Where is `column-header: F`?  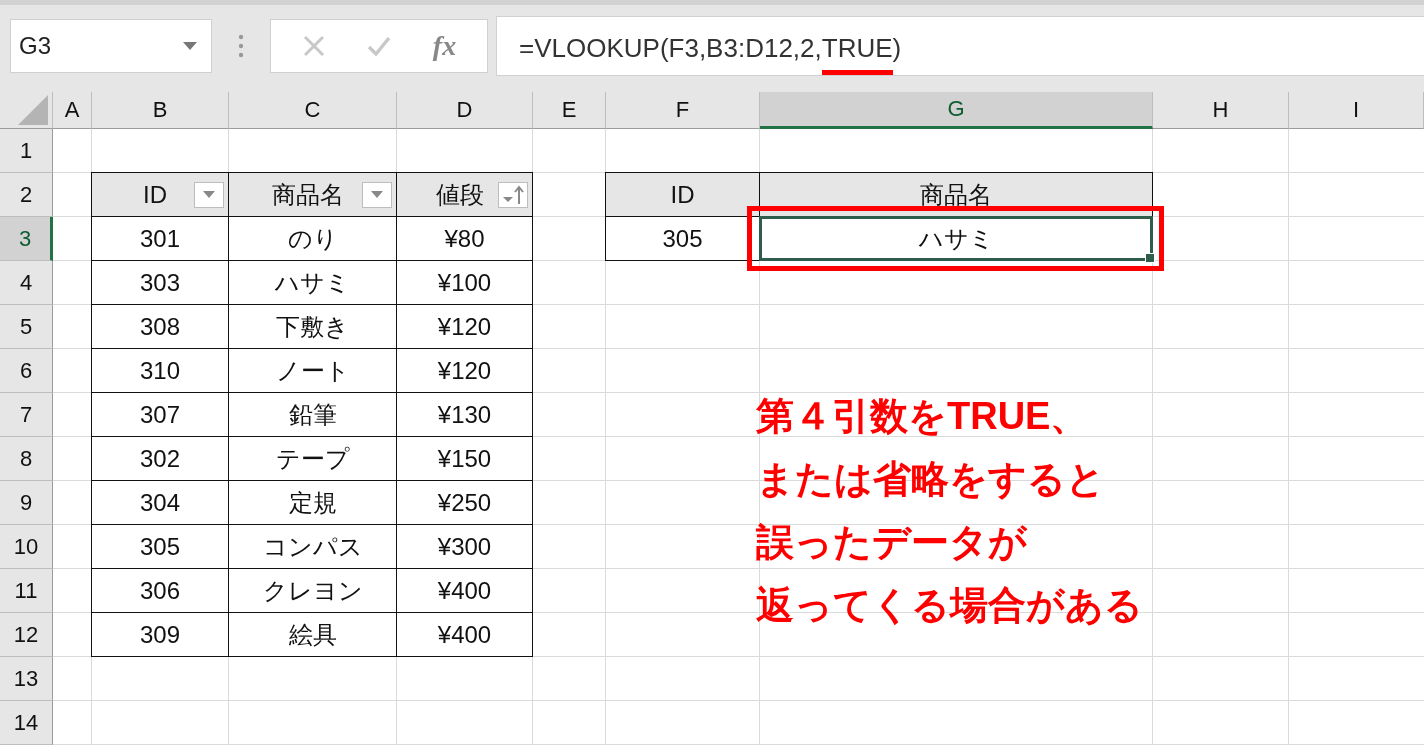 column-header: F is located at coordinates (683, 110).